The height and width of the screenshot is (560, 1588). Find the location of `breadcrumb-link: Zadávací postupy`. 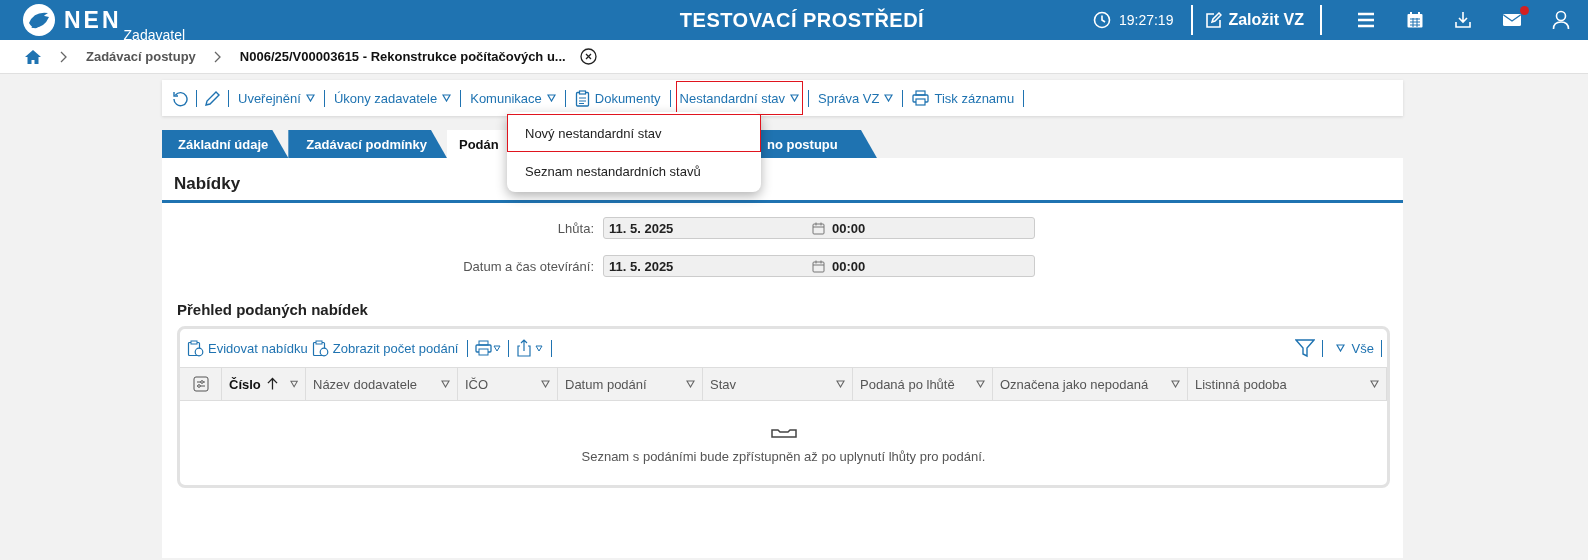

breadcrumb-link: Zadávací postupy is located at coordinates (141, 56).